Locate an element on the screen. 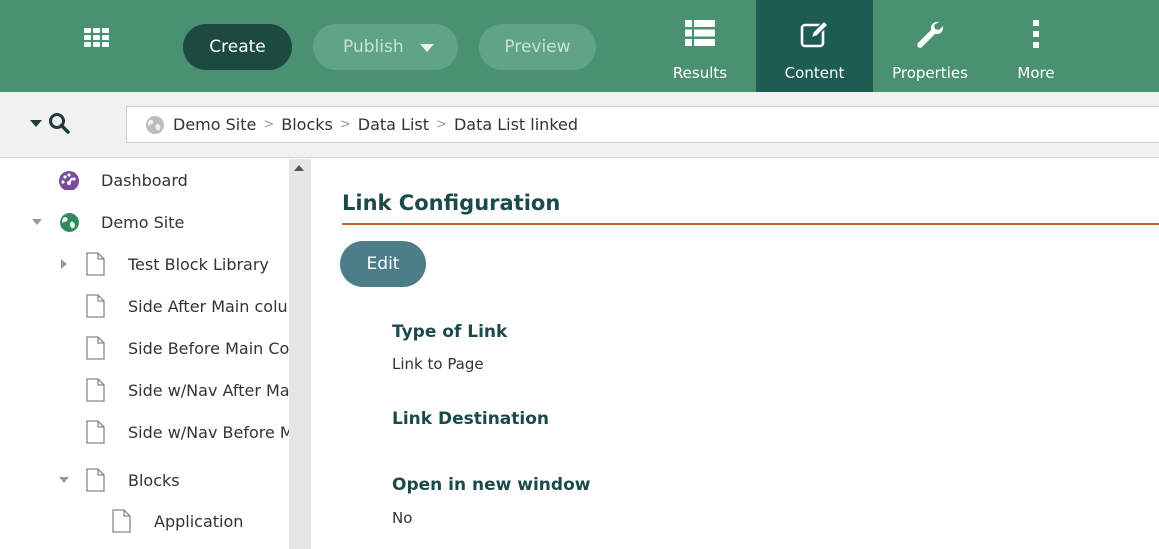 This screenshot has width=1159, height=549. tree-item-label: Side Before Main Co is located at coordinates (208, 348).